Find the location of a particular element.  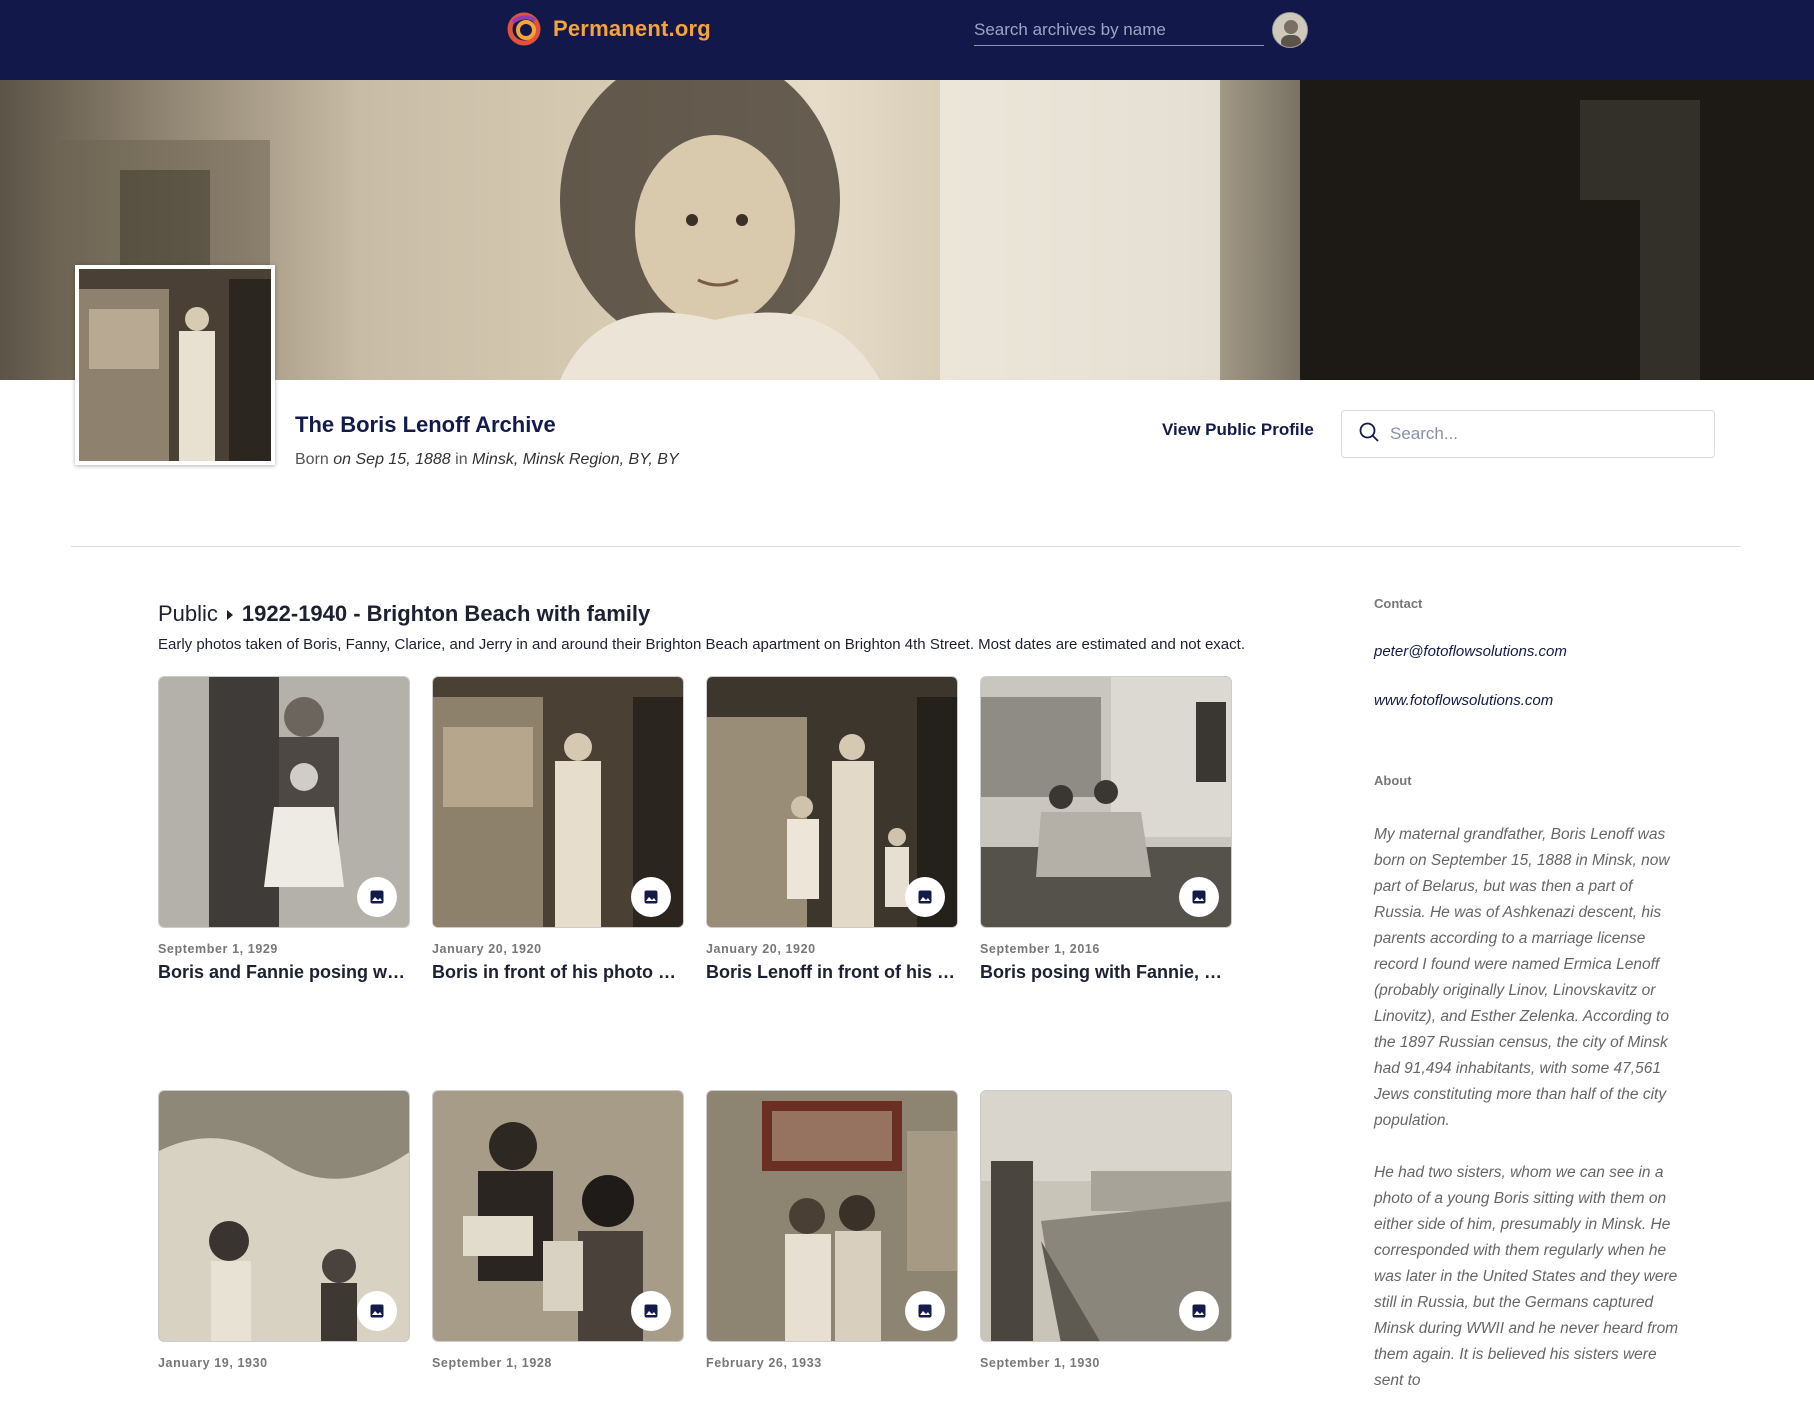

photo-date: February 26, 1933 is located at coordinates (764, 1363).